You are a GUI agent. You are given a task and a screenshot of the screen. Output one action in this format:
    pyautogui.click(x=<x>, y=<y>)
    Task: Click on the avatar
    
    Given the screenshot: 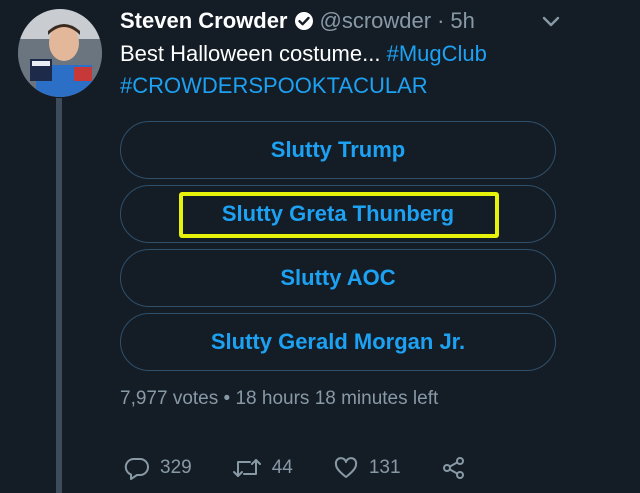 What is the action you would take?
    pyautogui.click(x=60, y=53)
    